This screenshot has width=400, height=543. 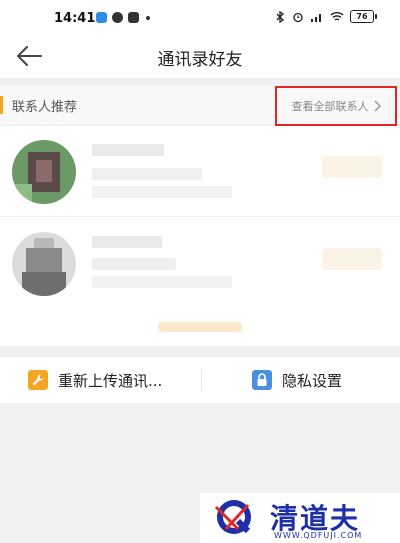 What do you see at coordinates (312, 380) in the screenshot?
I see `privacy-label: 隐私设置` at bounding box center [312, 380].